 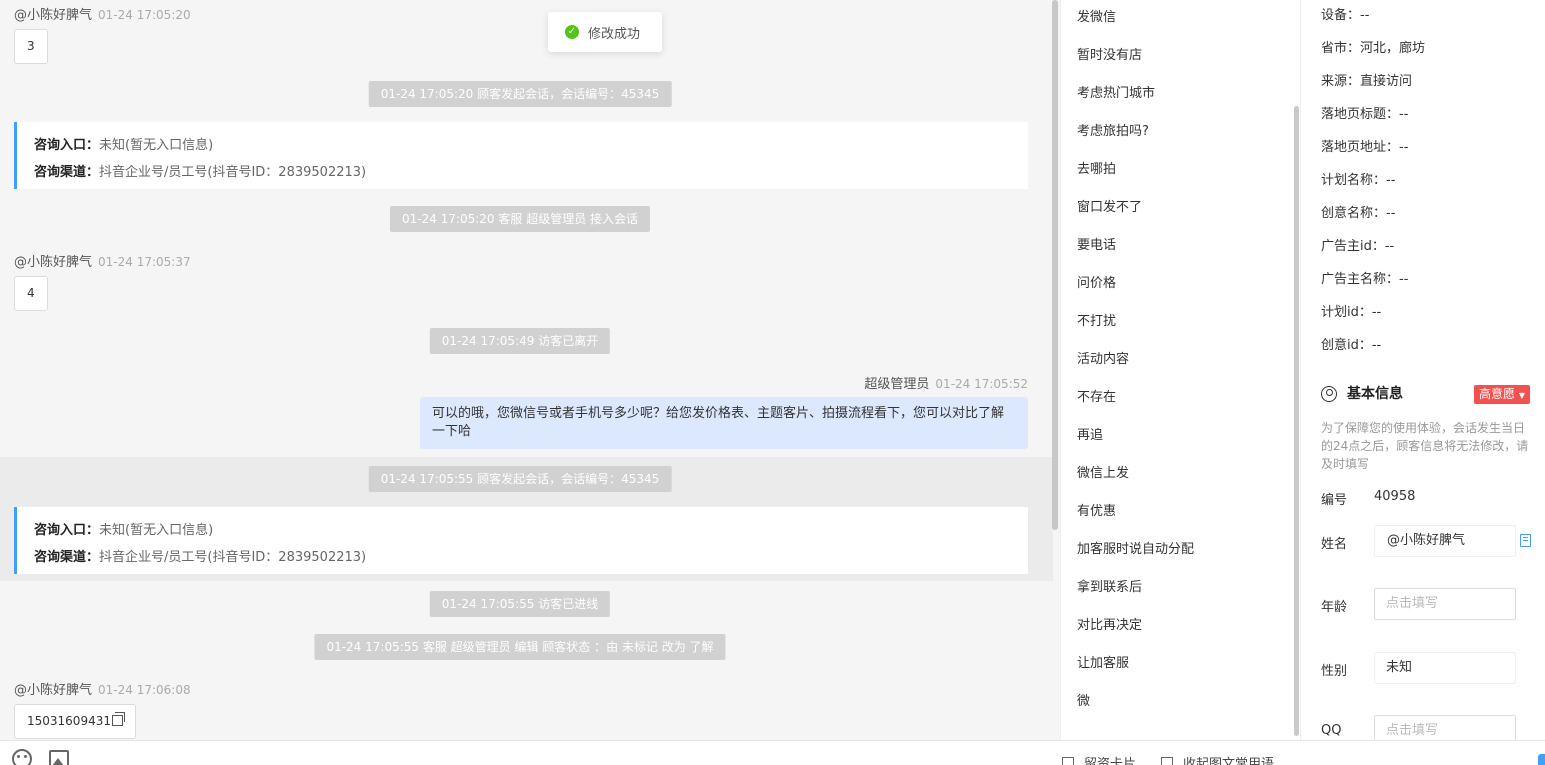 I want to click on system-message: 01-24 17:05:49 访客已离开, so click(x=520, y=341).